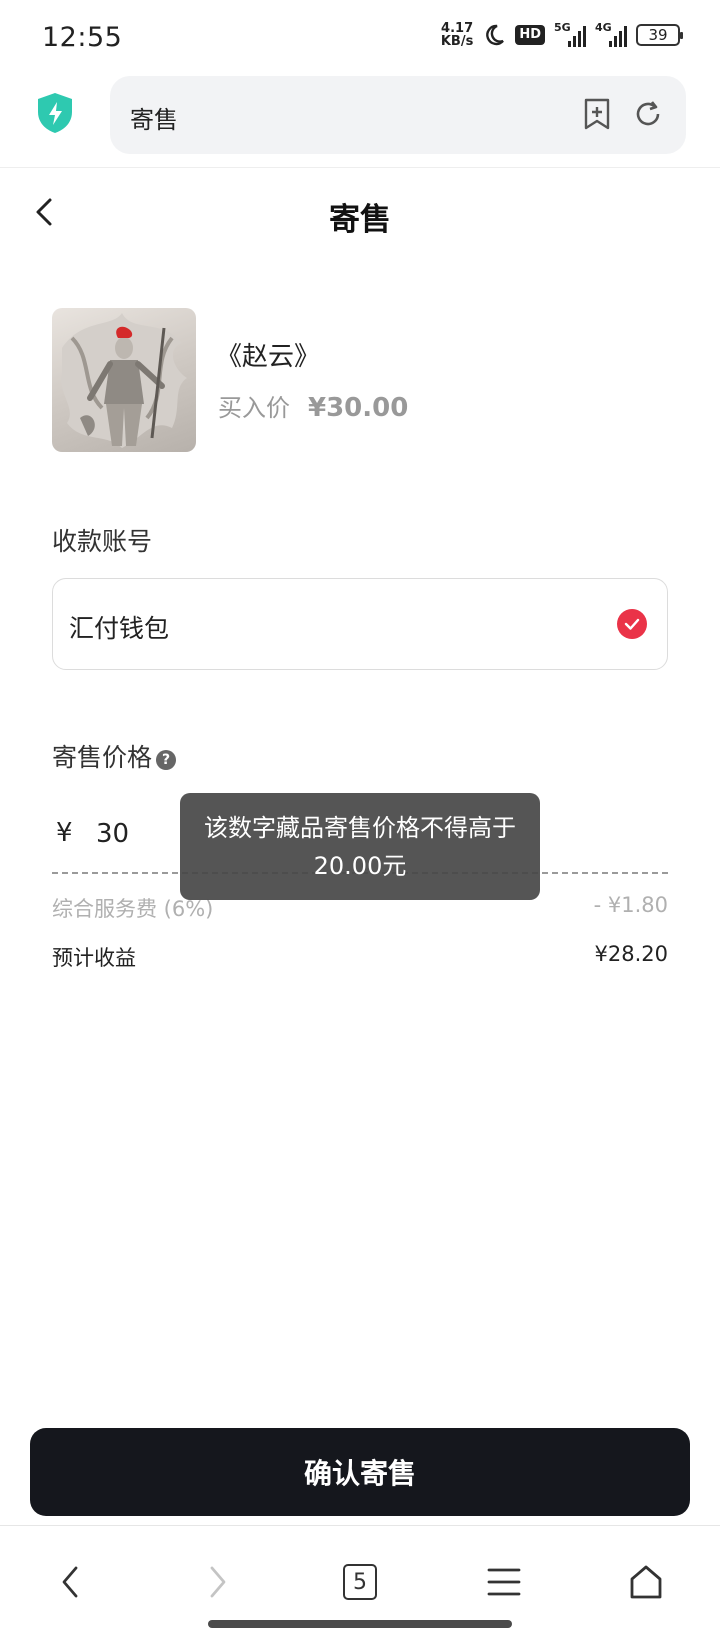 The height and width of the screenshot is (1640, 720). Describe the element at coordinates (504, 1582) in the screenshot. I see `menu-icon` at that location.